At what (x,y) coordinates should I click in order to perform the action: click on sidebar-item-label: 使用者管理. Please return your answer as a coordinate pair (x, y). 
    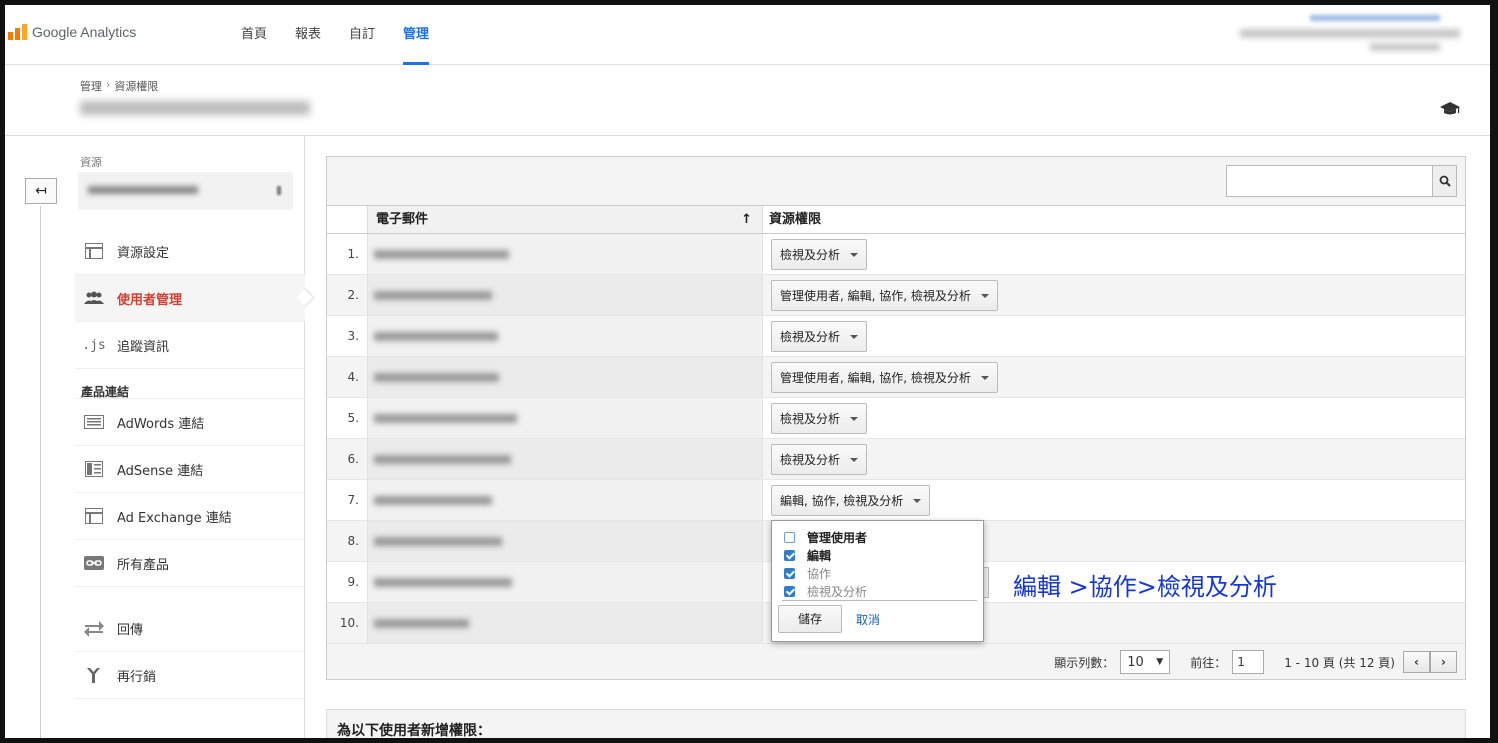
    Looking at the image, I should click on (150, 300).